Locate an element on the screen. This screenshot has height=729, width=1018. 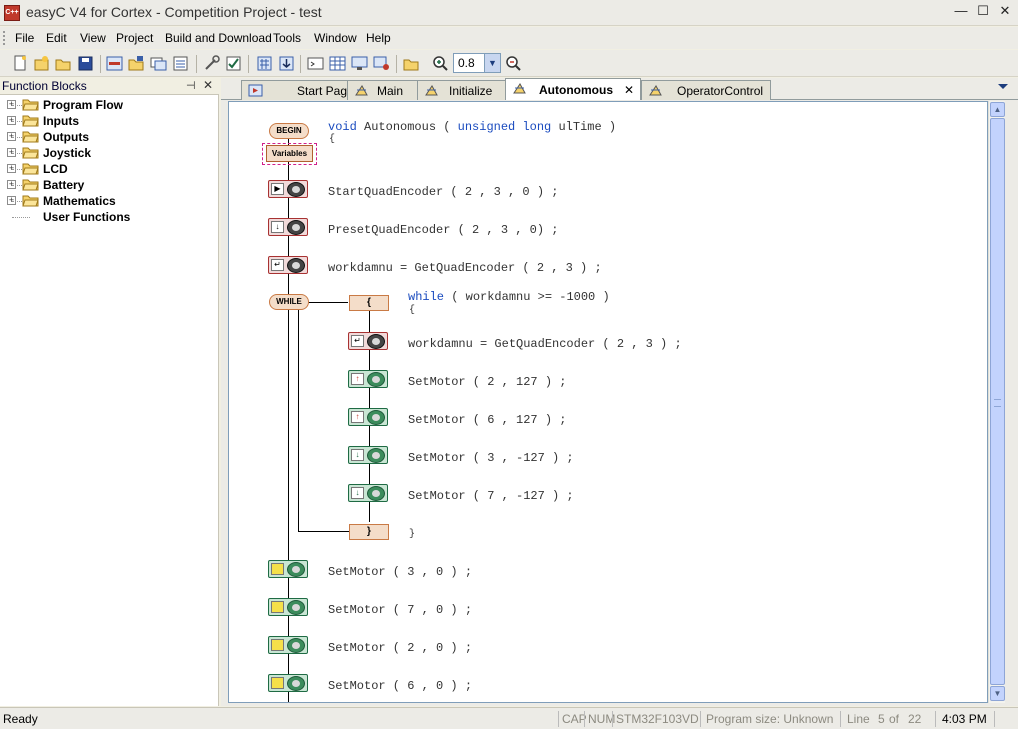
menu-grip-handle is located at coordinates (4, 38).